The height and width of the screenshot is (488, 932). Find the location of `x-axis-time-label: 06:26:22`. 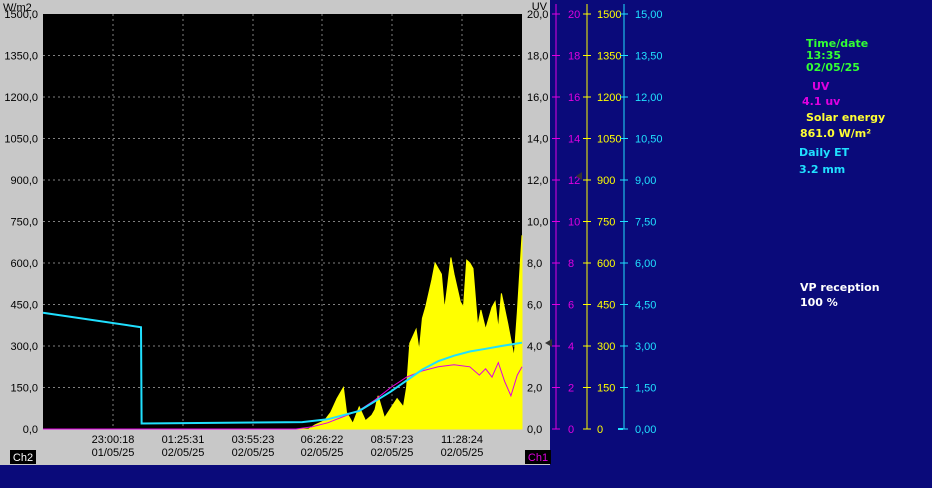

x-axis-time-label: 06:26:22 is located at coordinates (322, 440).